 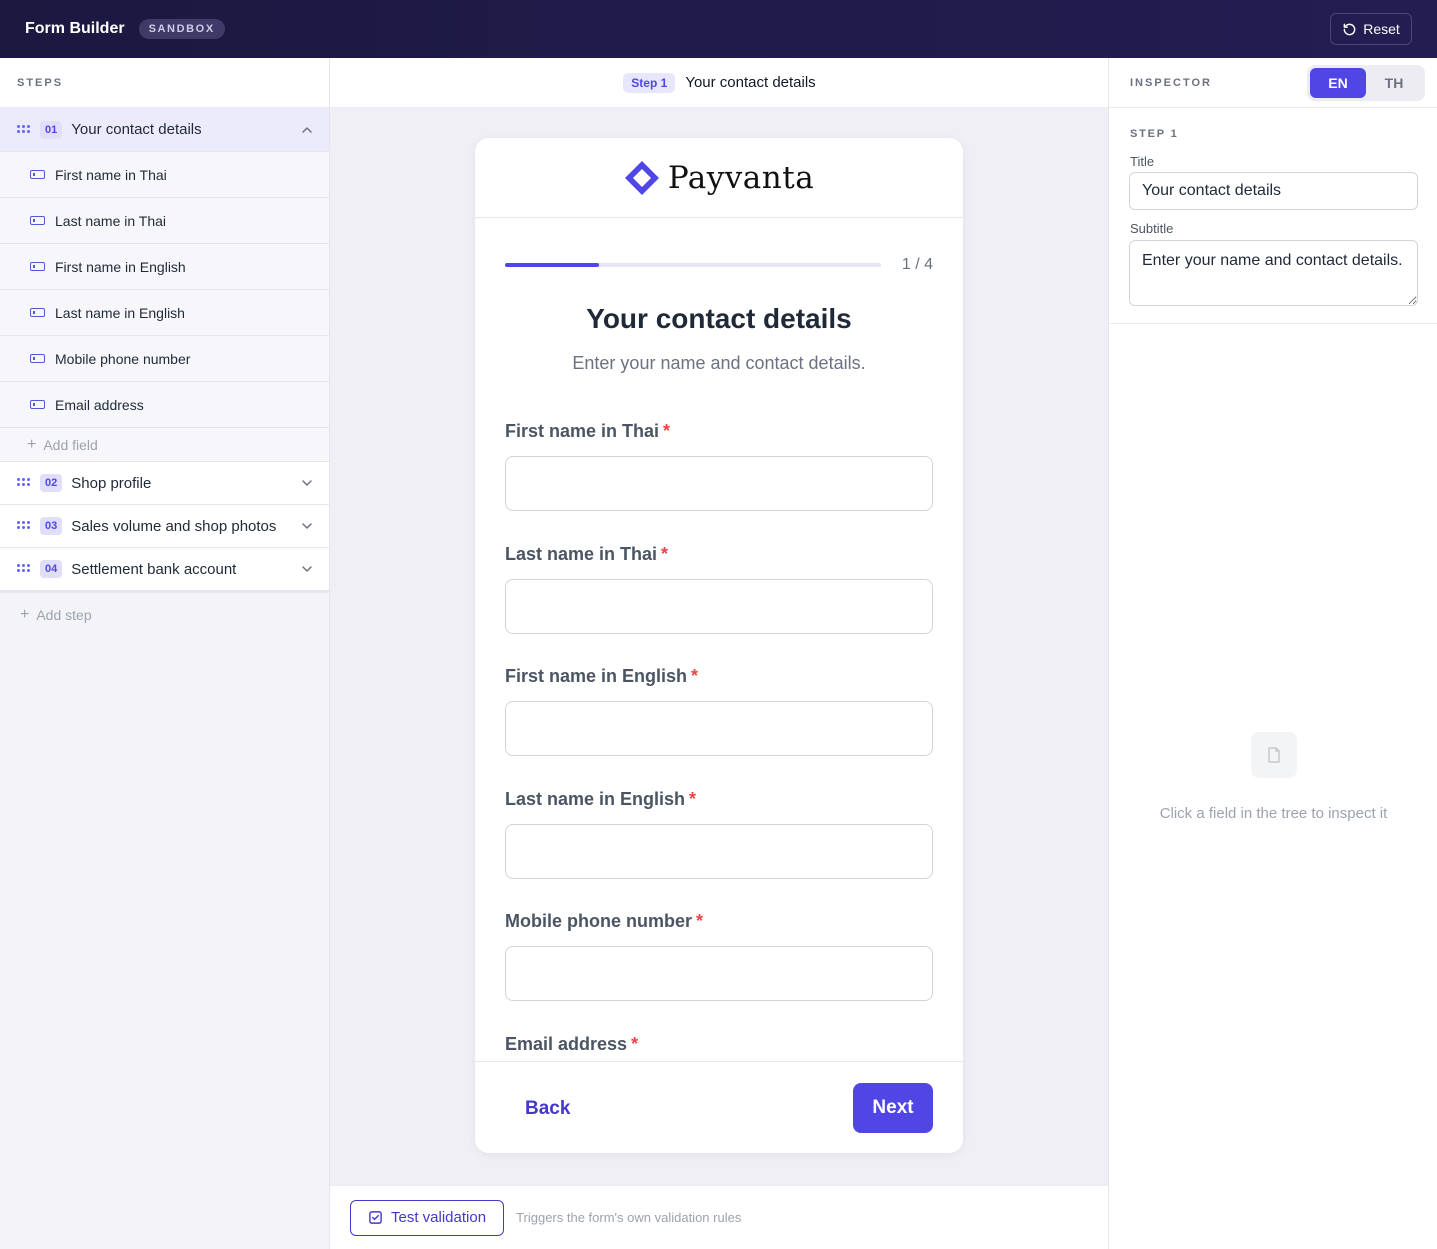 I want to click on form-footer: Back Next, so click(x=719, y=1107).